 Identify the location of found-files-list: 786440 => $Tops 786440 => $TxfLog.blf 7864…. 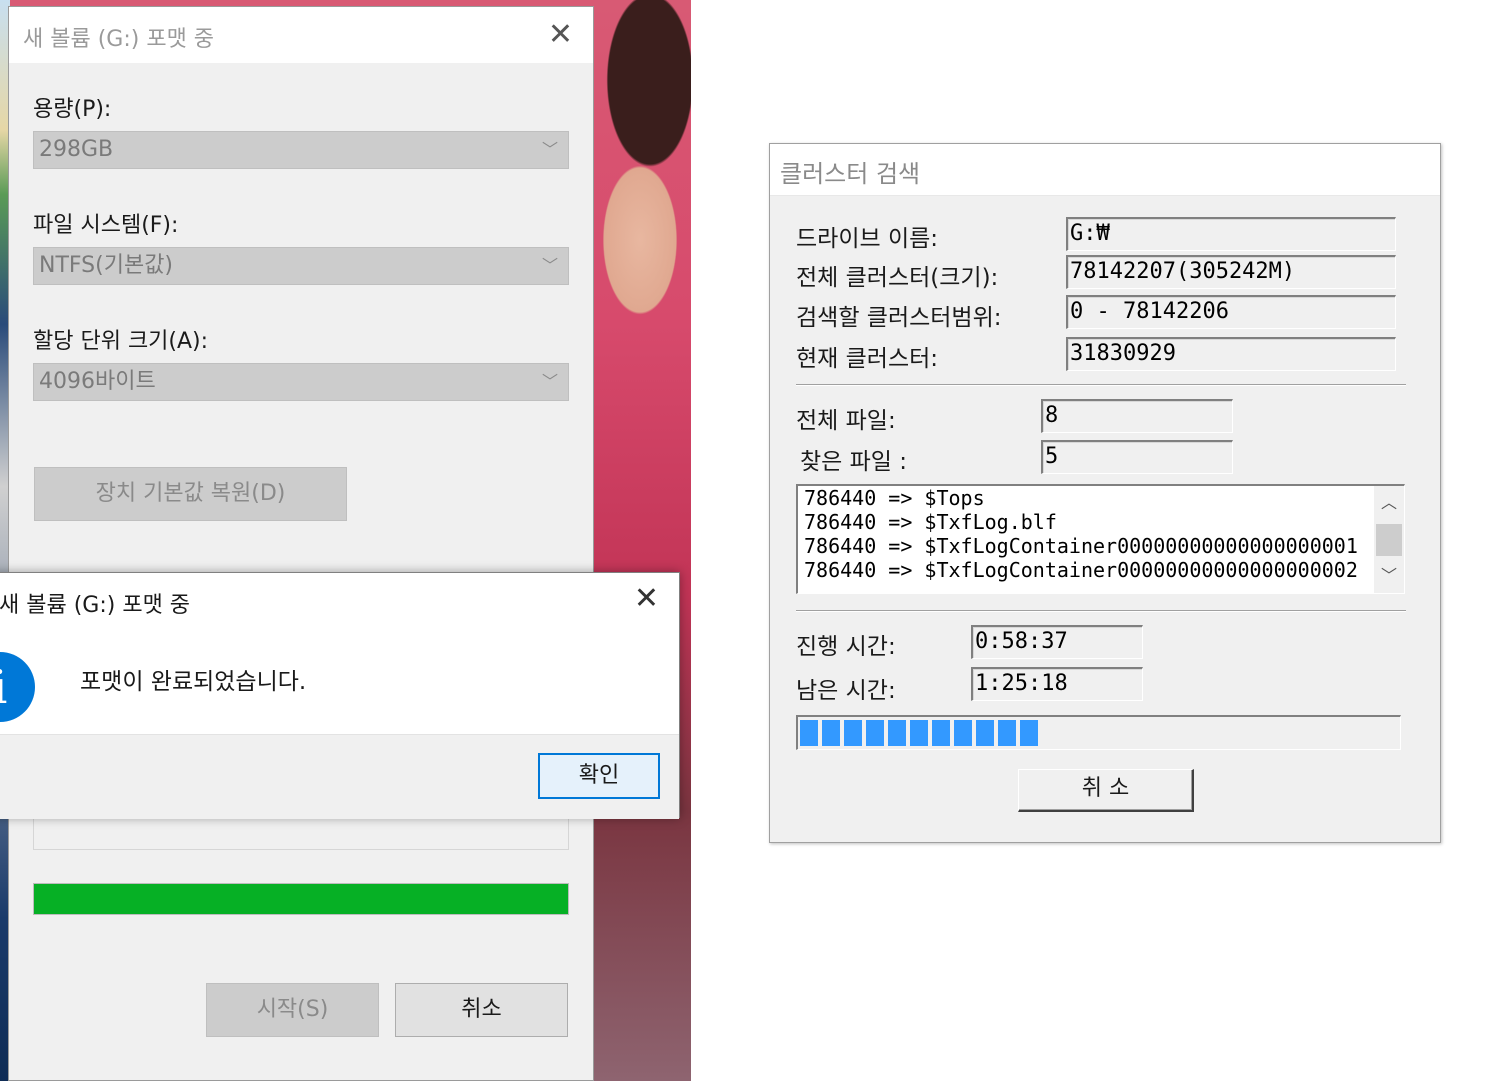
(1100, 539).